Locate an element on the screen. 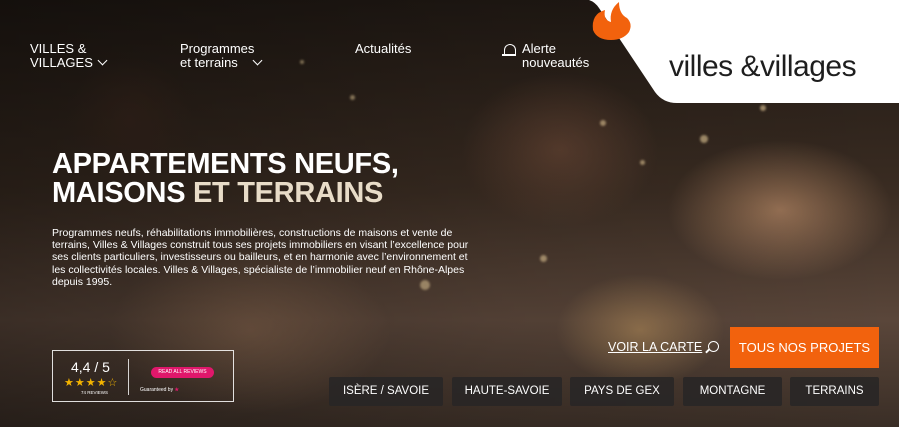 This screenshot has height=427, width=899. nav-label-line1: Alerte is located at coordinates (539, 48).